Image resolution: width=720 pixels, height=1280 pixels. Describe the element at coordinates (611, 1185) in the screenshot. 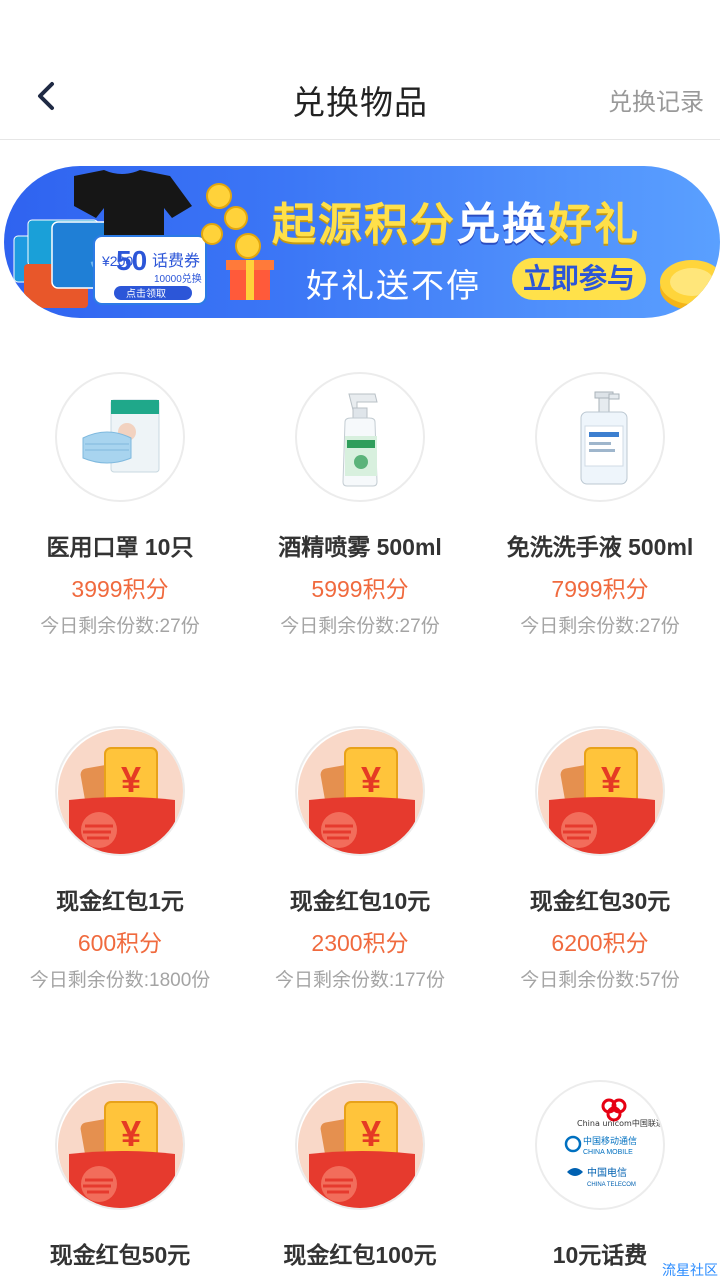

I see `svg-text: CHINA TELECOM` at that location.